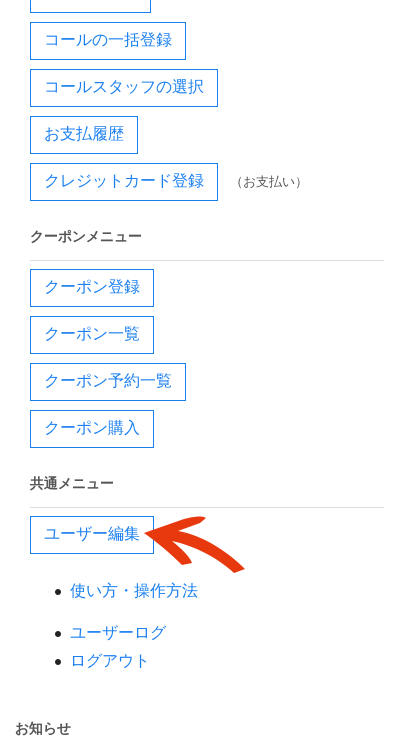 This screenshot has height=736, width=414. Describe the element at coordinates (84, 135) in the screenshot. I see `menu-button: お支払履歴` at that location.